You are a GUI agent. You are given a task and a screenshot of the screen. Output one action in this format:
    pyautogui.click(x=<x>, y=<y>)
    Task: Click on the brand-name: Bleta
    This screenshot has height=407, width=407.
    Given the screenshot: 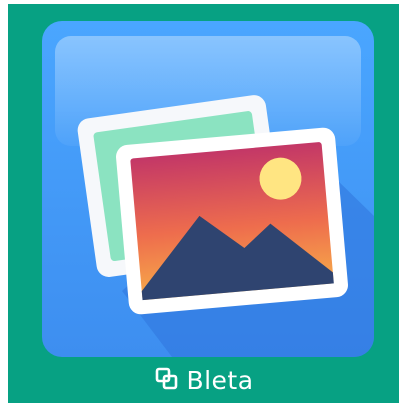 What is the action you would take?
    pyautogui.click(x=220, y=380)
    